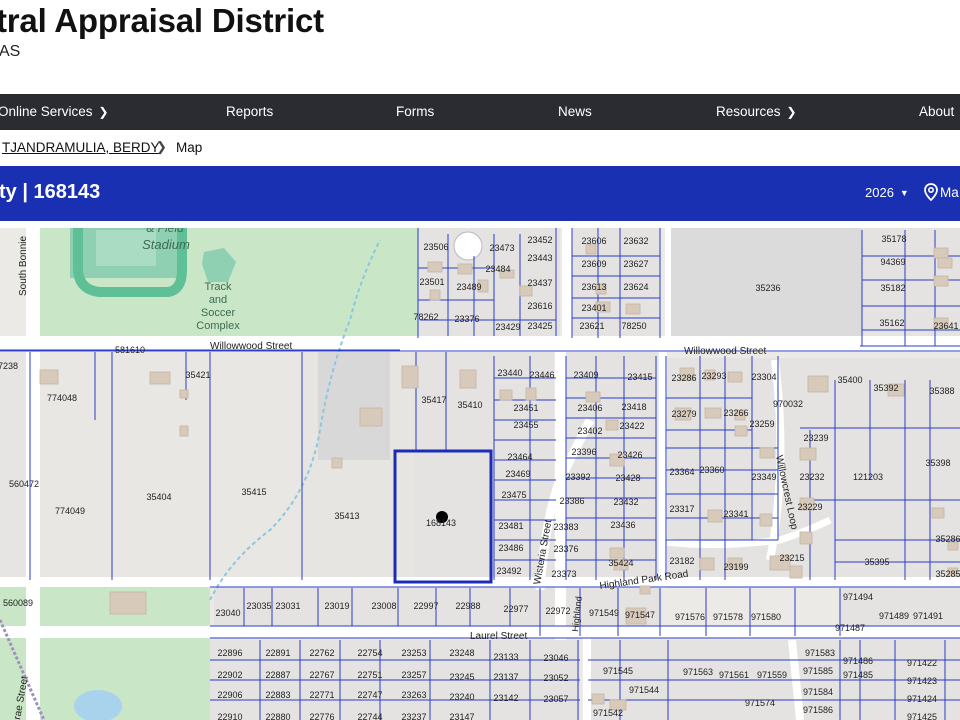  I want to click on parcel-label: 971583, so click(820, 653).